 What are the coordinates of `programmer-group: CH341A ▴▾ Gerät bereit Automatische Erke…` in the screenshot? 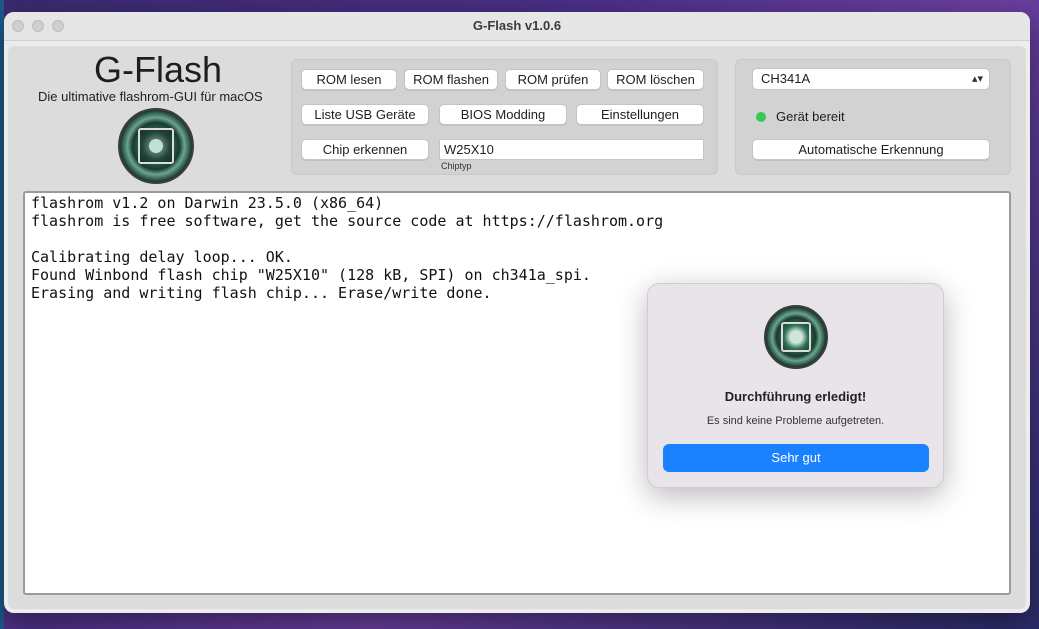 It's located at (873, 117).